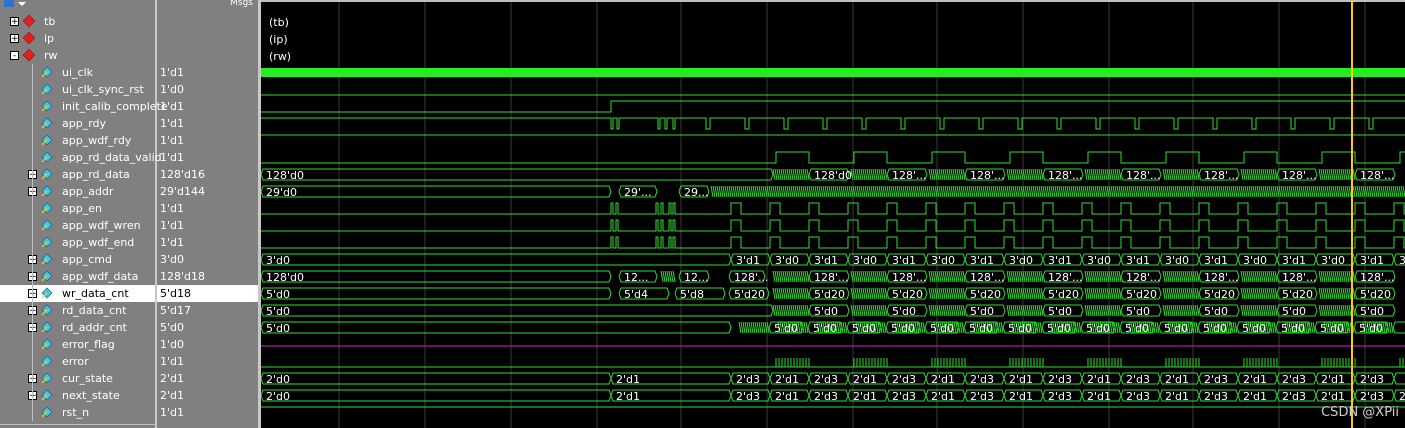 This screenshot has width=1405, height=428. I want to click on signal-row-cur-state: +cur_state, so click(77, 378).